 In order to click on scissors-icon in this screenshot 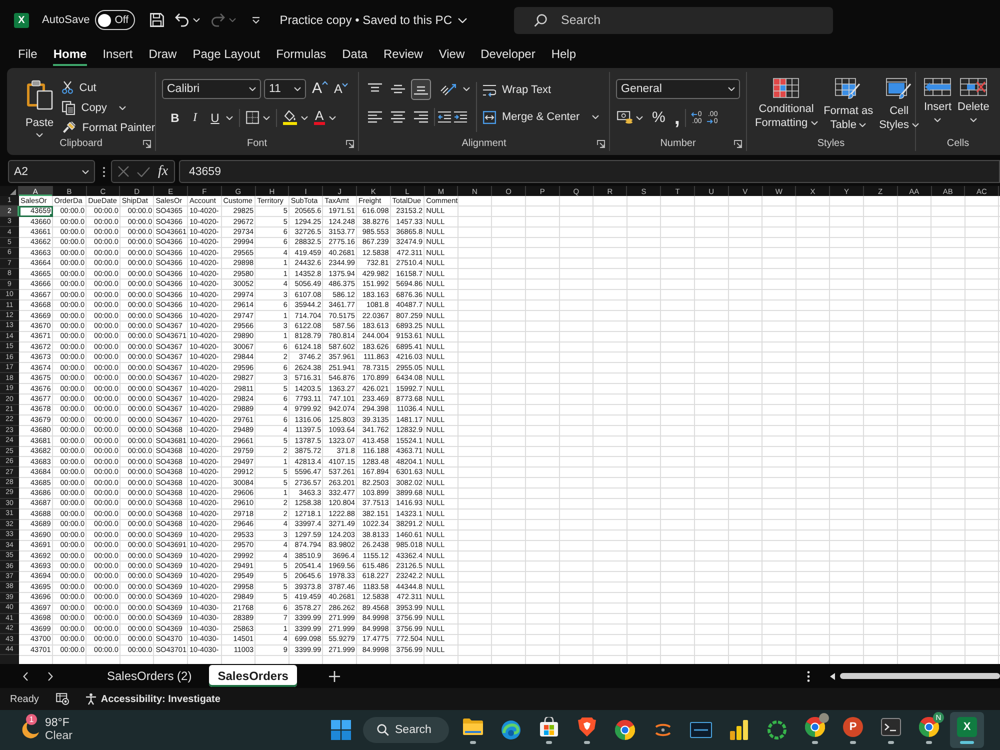, I will do `click(68, 87)`.